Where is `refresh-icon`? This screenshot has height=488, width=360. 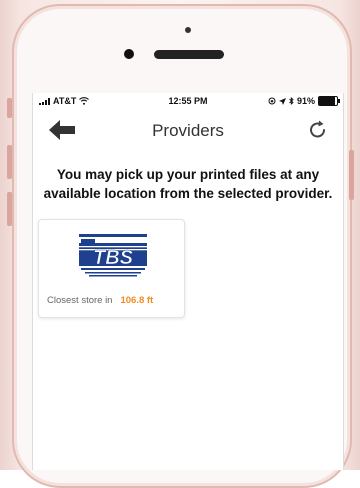
refresh-icon is located at coordinates (317, 129).